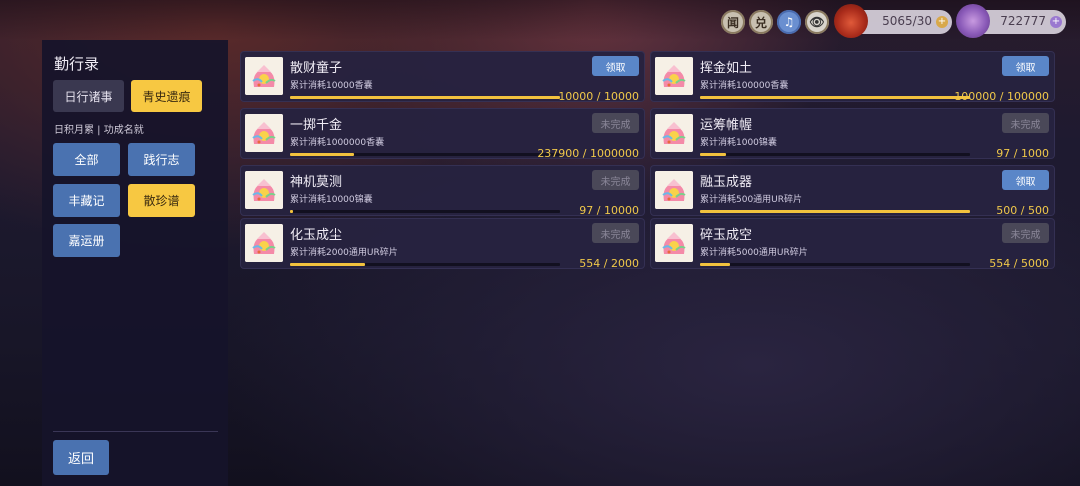  Describe the element at coordinates (1023, 21) in the screenshot. I see `brocade-amount: 722777` at that location.